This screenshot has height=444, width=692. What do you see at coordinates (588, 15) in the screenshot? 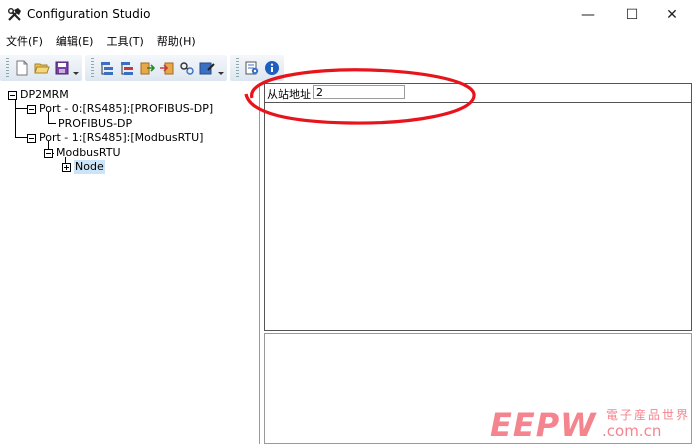
I see `minimize-button: —` at bounding box center [588, 15].